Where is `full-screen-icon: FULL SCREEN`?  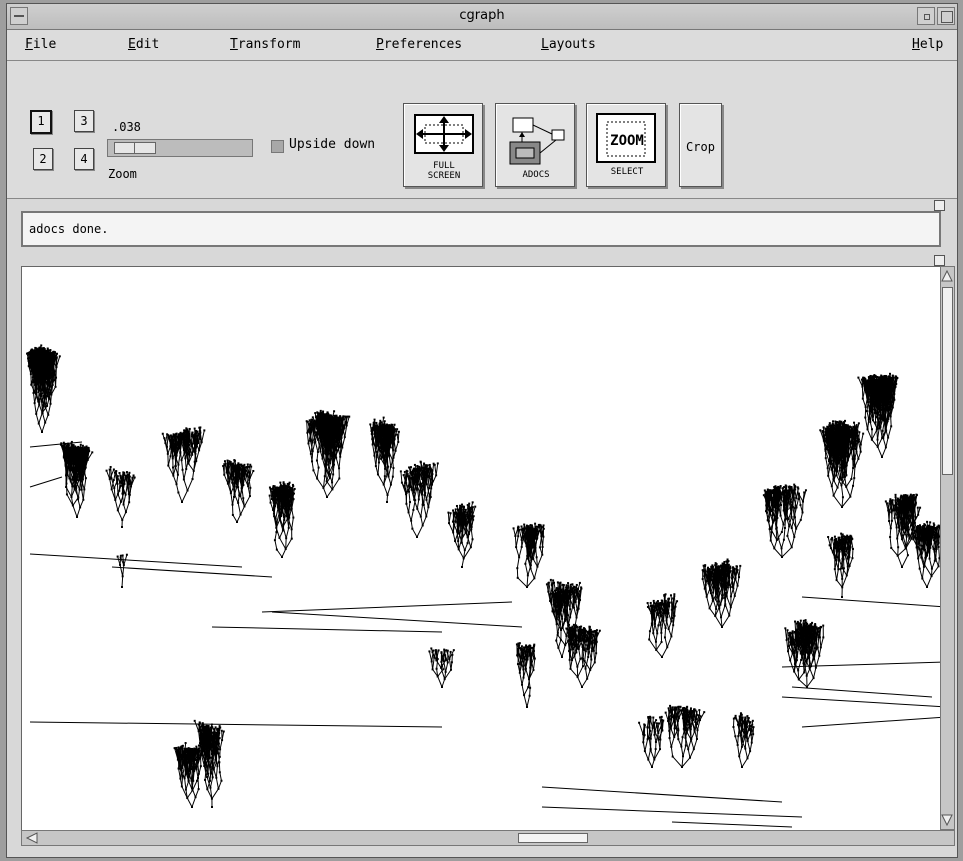 full-screen-icon: FULL SCREEN is located at coordinates (444, 147).